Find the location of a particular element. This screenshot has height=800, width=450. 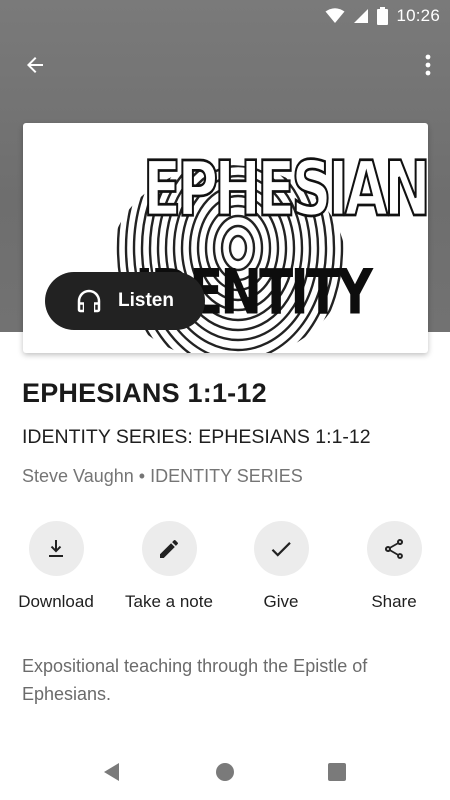

sermon-meta: Steve Vaughn • IDENTITY SERIES is located at coordinates (162, 476).